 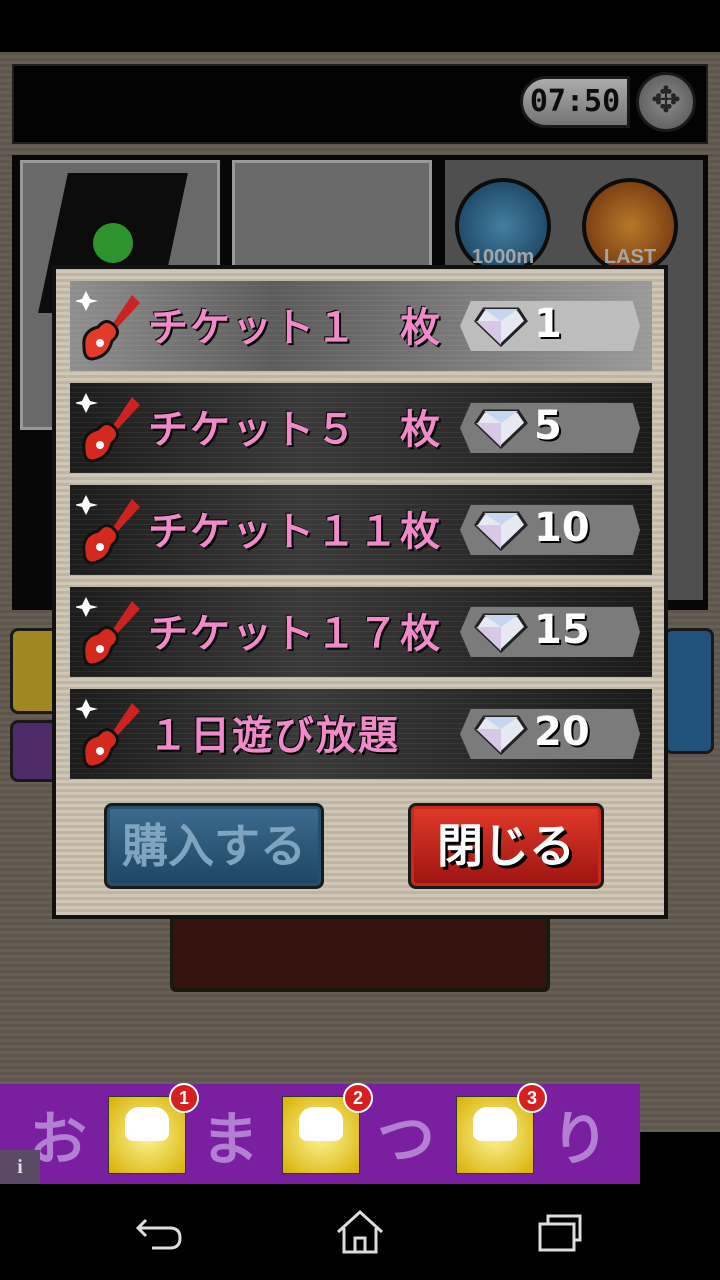 I want to click on ad-thumbnail-1: 1, so click(x=153, y=1128).